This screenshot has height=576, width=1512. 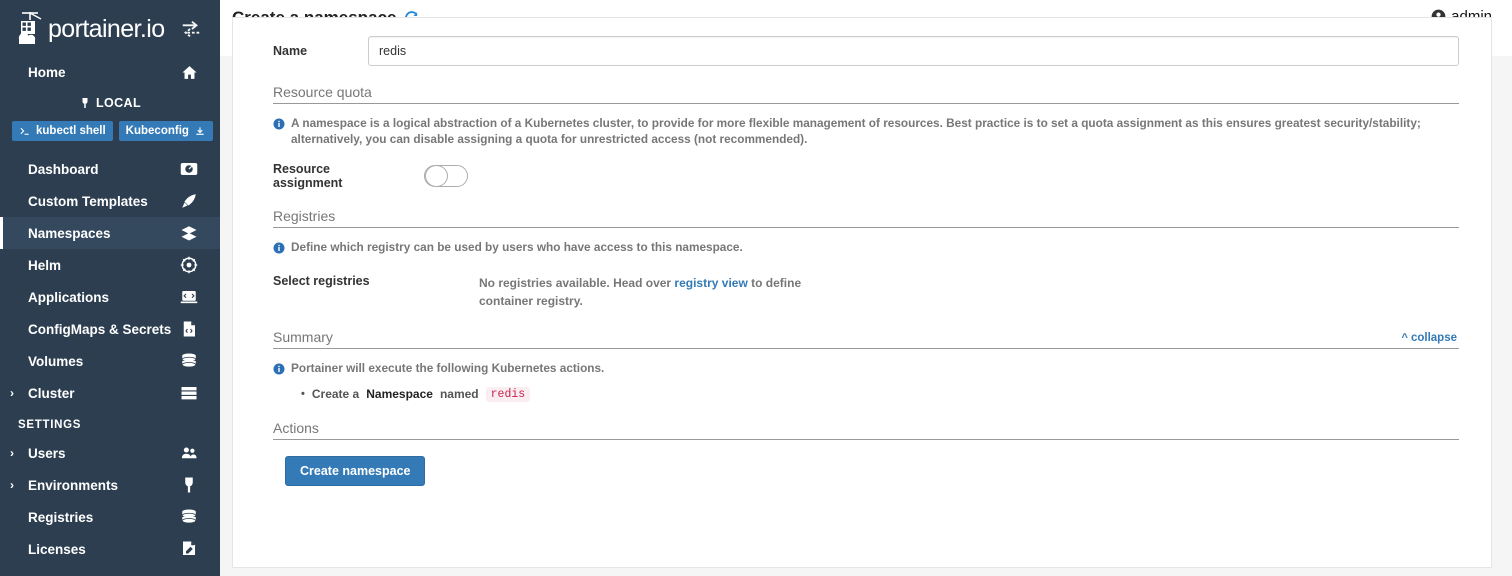 I want to click on sidebar-item-users: › Users, so click(x=110, y=453).